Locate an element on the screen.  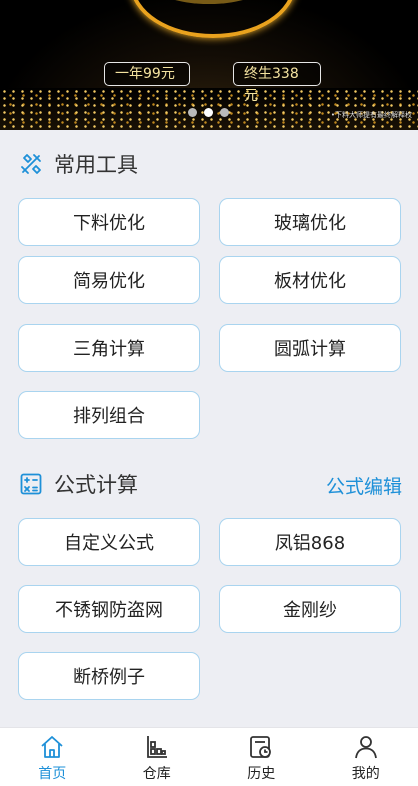
formula-button-custom: 自定义公式 is located at coordinates (109, 542).